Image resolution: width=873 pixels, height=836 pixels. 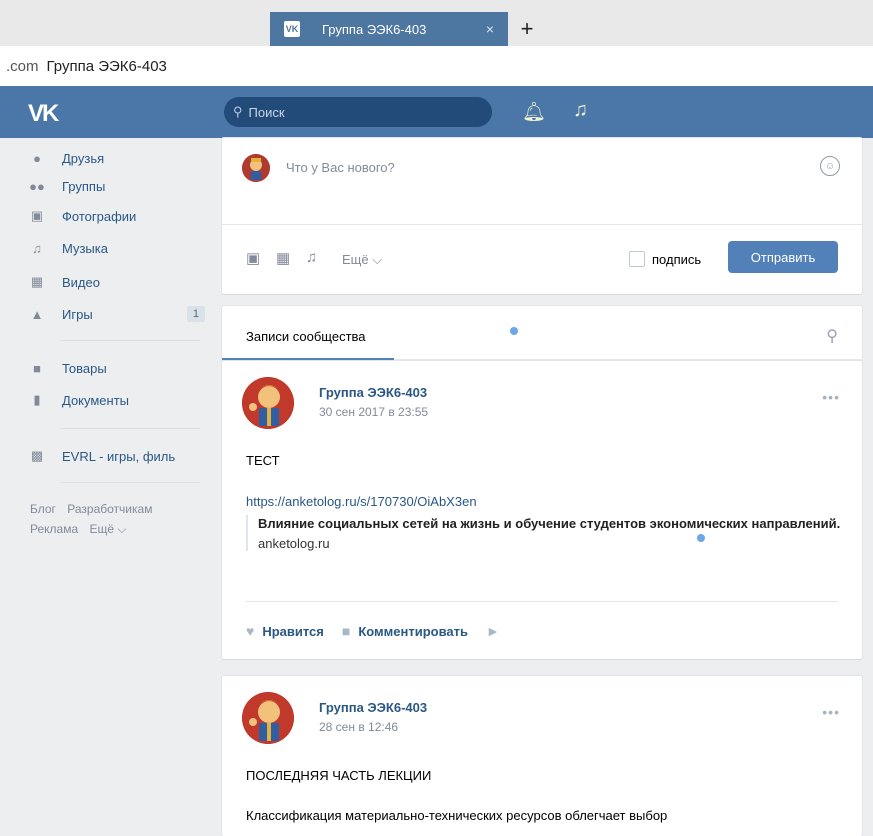 What do you see at coordinates (238, 111) in the screenshot?
I see `search-icon: ⚲` at bounding box center [238, 111].